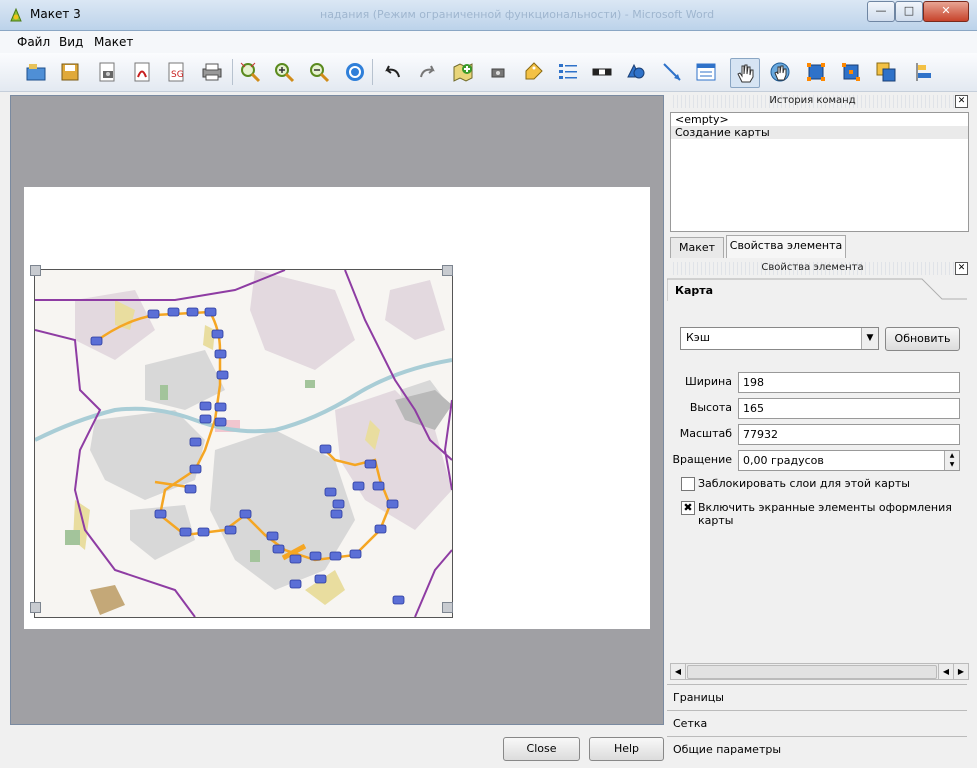 The image size is (977, 768). What do you see at coordinates (463, 72) in the screenshot?
I see `add-map-icon` at bounding box center [463, 72].